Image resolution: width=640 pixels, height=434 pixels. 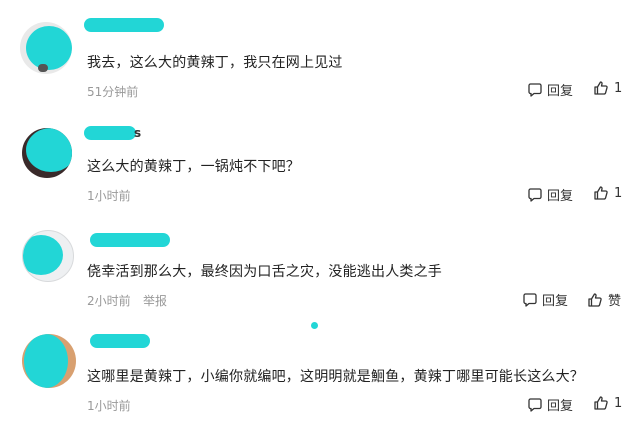 What do you see at coordinates (264, 272) in the screenshot?
I see `comment-text: 侥幸活到那么大，最终因为口舌之灾，没能逃出人类之手` at bounding box center [264, 272].